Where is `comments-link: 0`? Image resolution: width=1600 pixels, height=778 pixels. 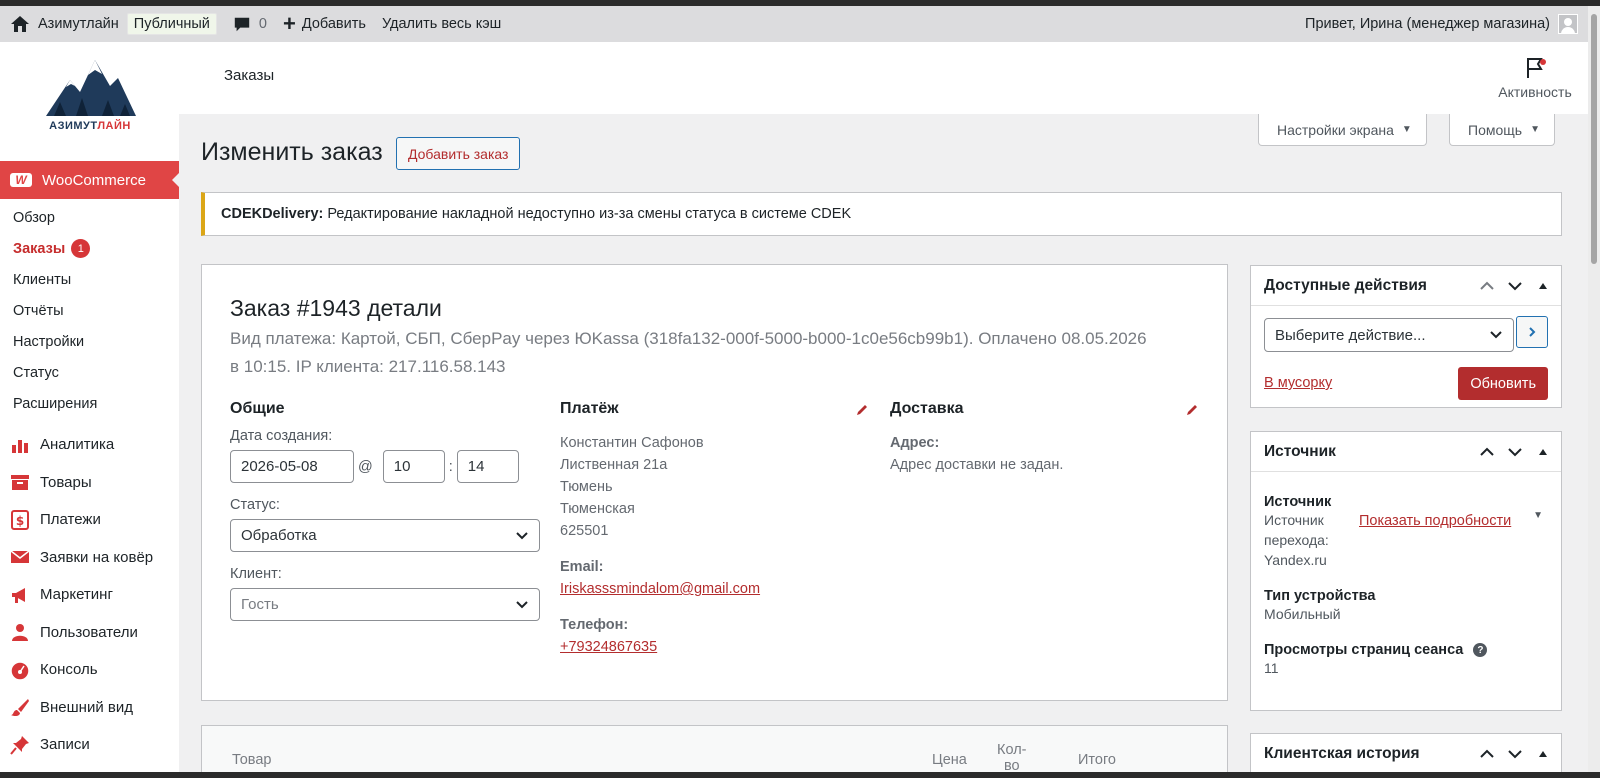 comments-link: 0 is located at coordinates (250, 24).